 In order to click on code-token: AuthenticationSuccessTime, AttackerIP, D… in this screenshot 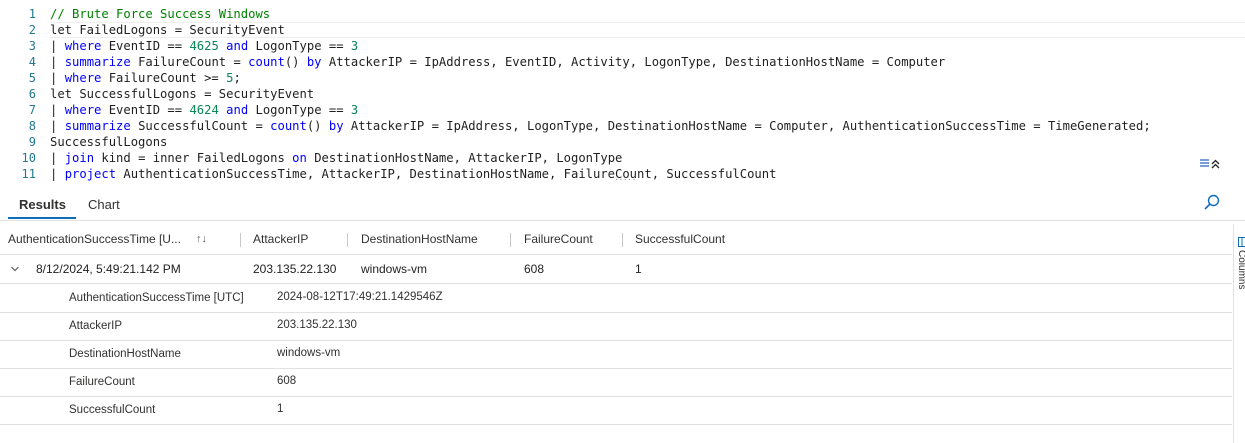, I will do `click(446, 174)`.